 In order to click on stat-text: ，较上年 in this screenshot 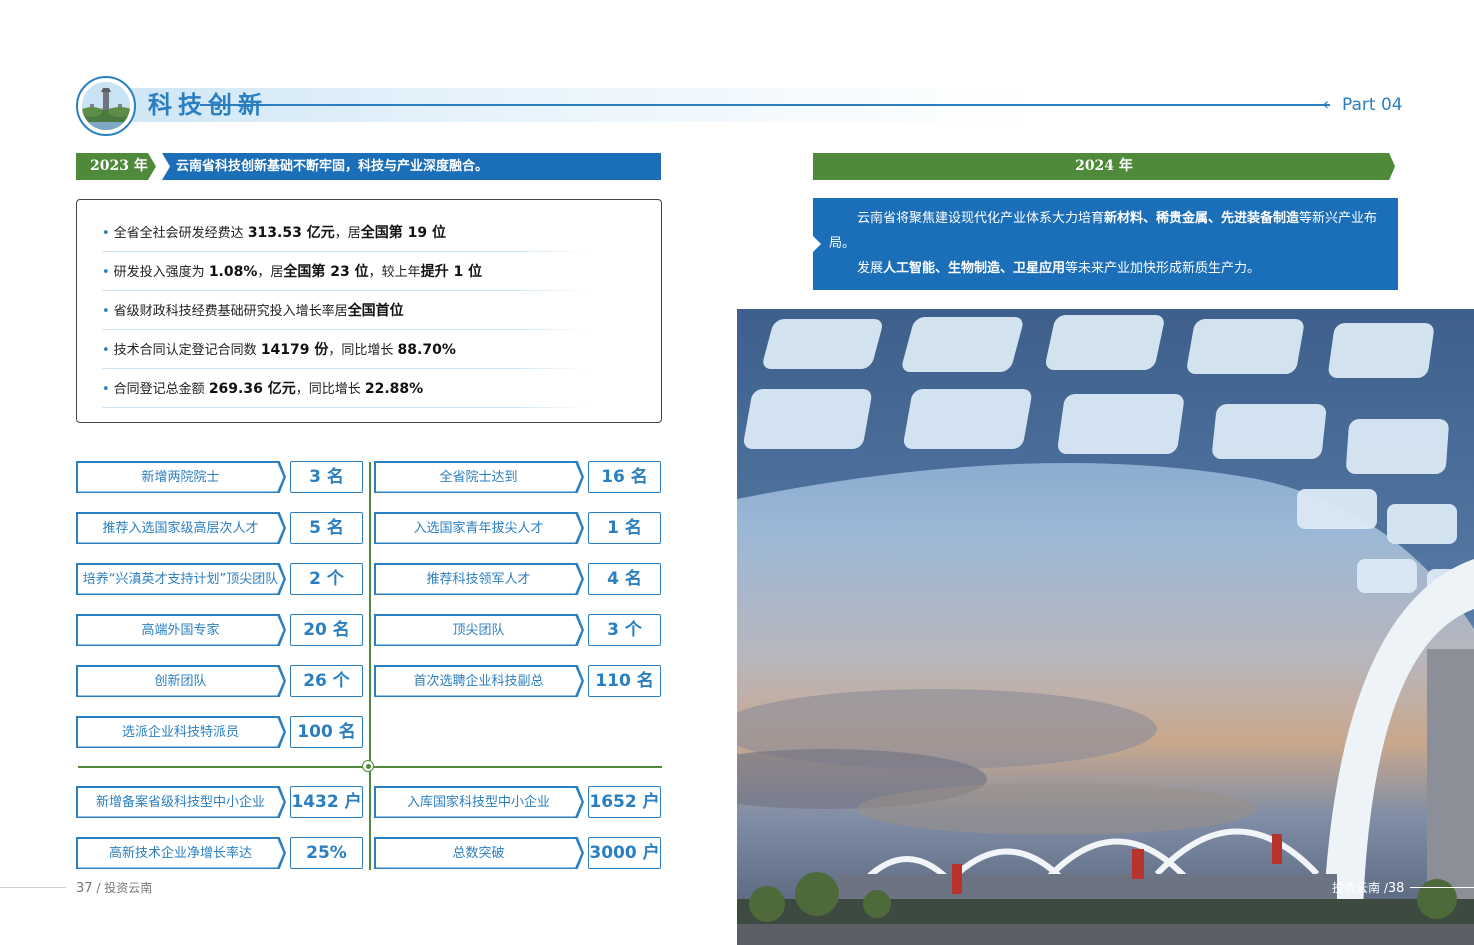, I will do `click(394, 272)`.